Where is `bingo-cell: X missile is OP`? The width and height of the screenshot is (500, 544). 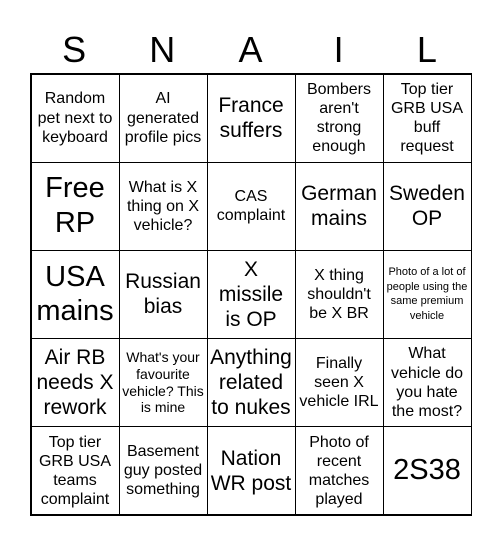 bingo-cell: X missile is OP is located at coordinates (251, 294).